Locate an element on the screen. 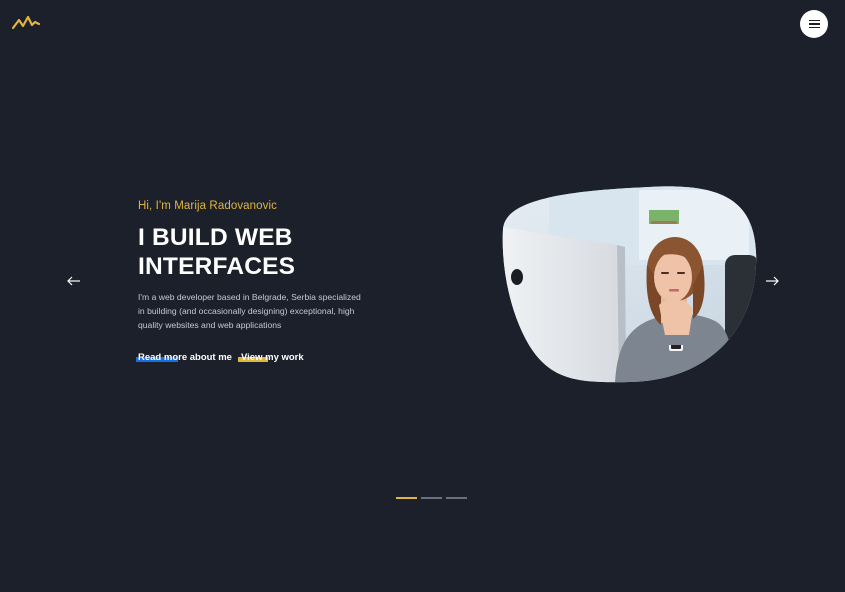 The height and width of the screenshot is (592, 845). menu-button is located at coordinates (814, 24).